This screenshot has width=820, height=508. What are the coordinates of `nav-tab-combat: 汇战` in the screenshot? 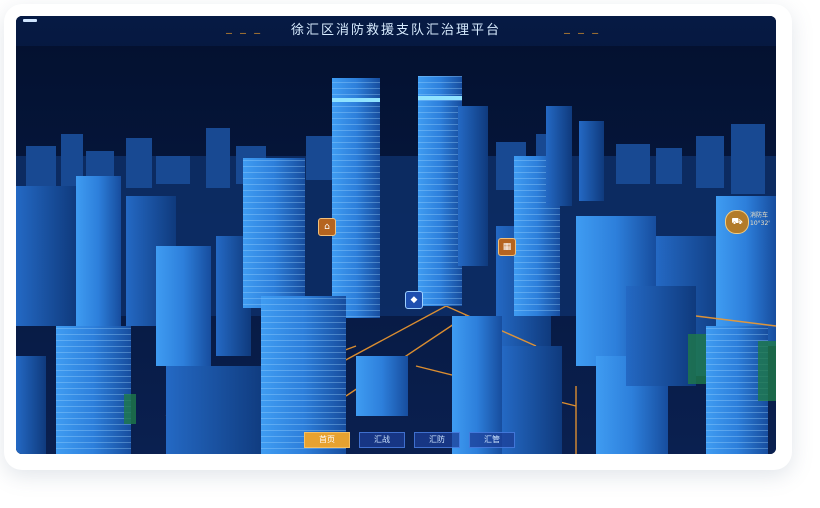 It's located at (382, 440).